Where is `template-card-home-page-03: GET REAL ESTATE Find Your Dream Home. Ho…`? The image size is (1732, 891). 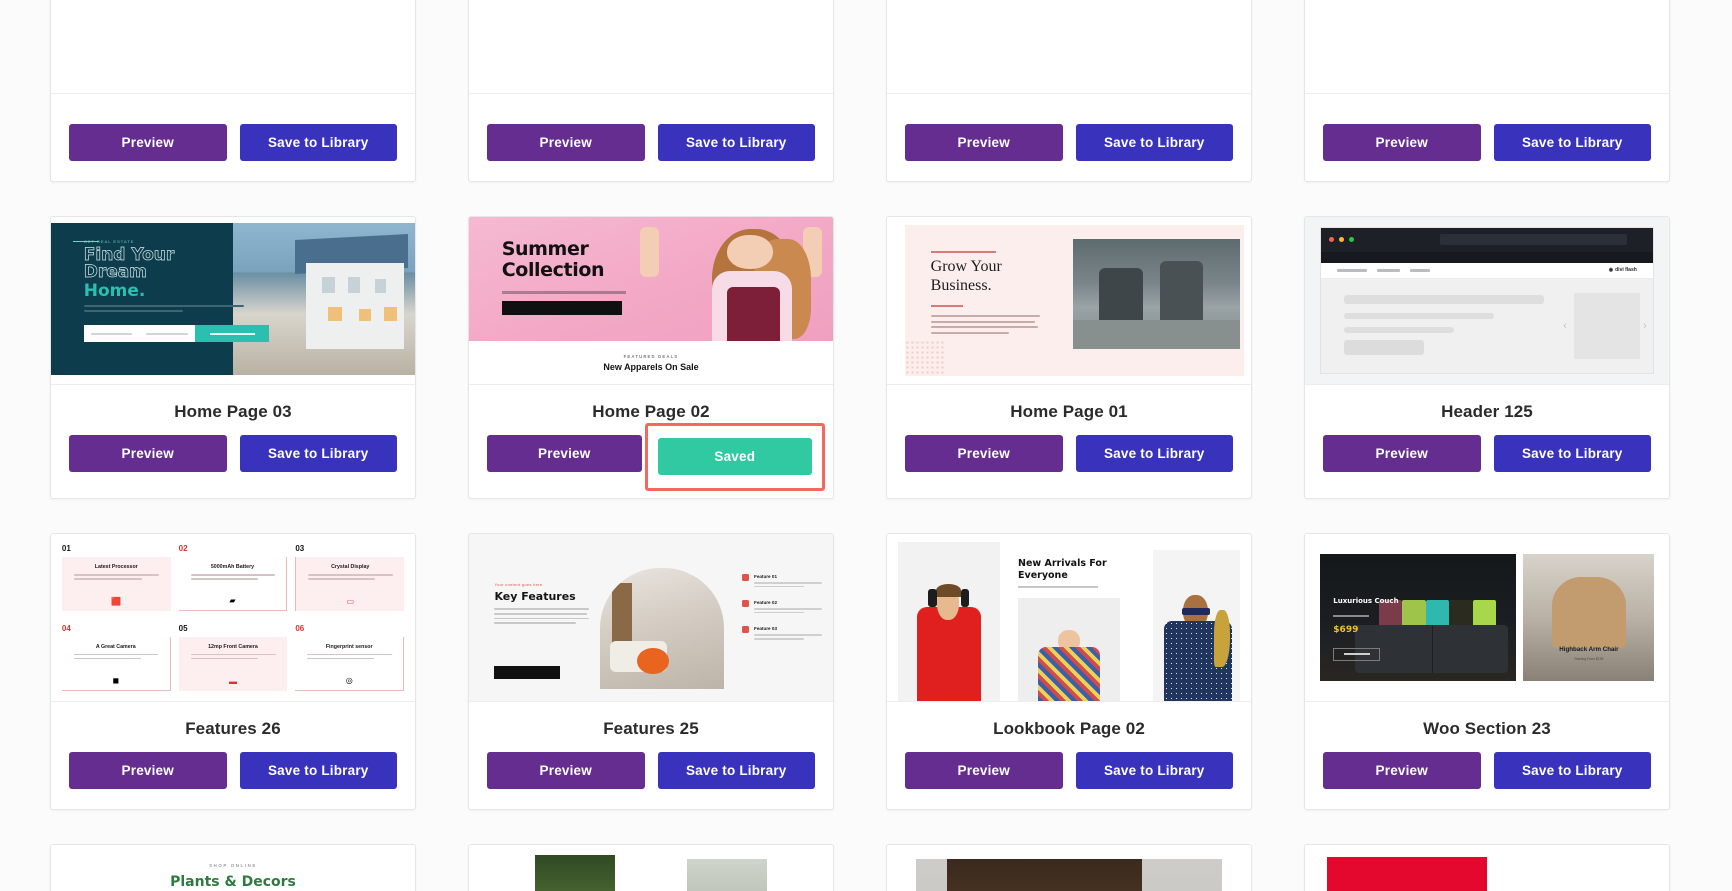 template-card-home-page-03: GET REAL ESTATE Find Your Dream Home. Ho… is located at coordinates (233, 357).